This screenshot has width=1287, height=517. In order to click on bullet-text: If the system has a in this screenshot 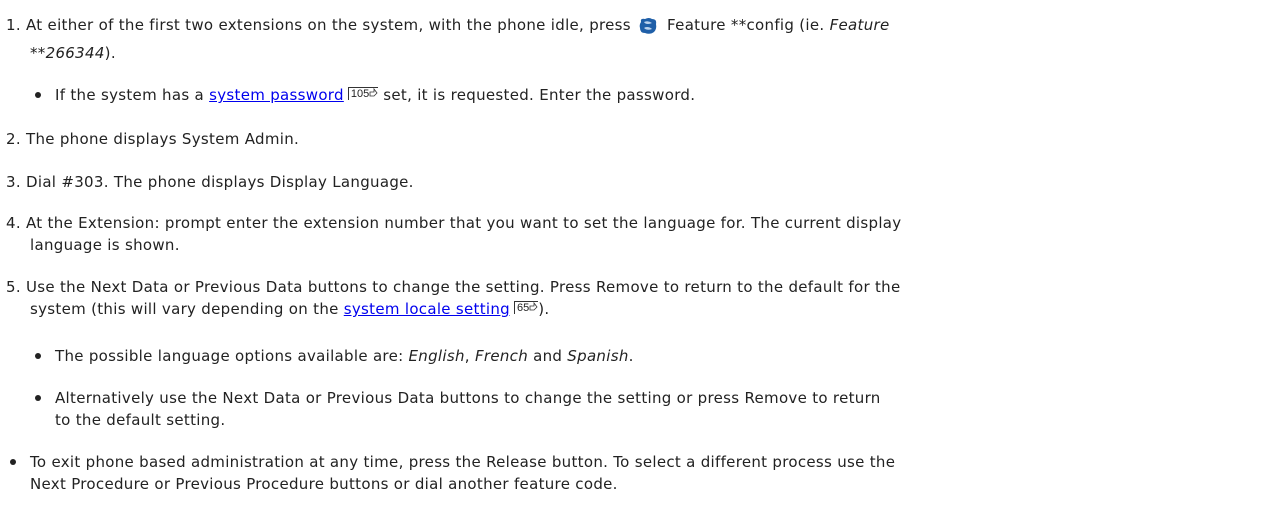, I will do `click(132, 95)`.